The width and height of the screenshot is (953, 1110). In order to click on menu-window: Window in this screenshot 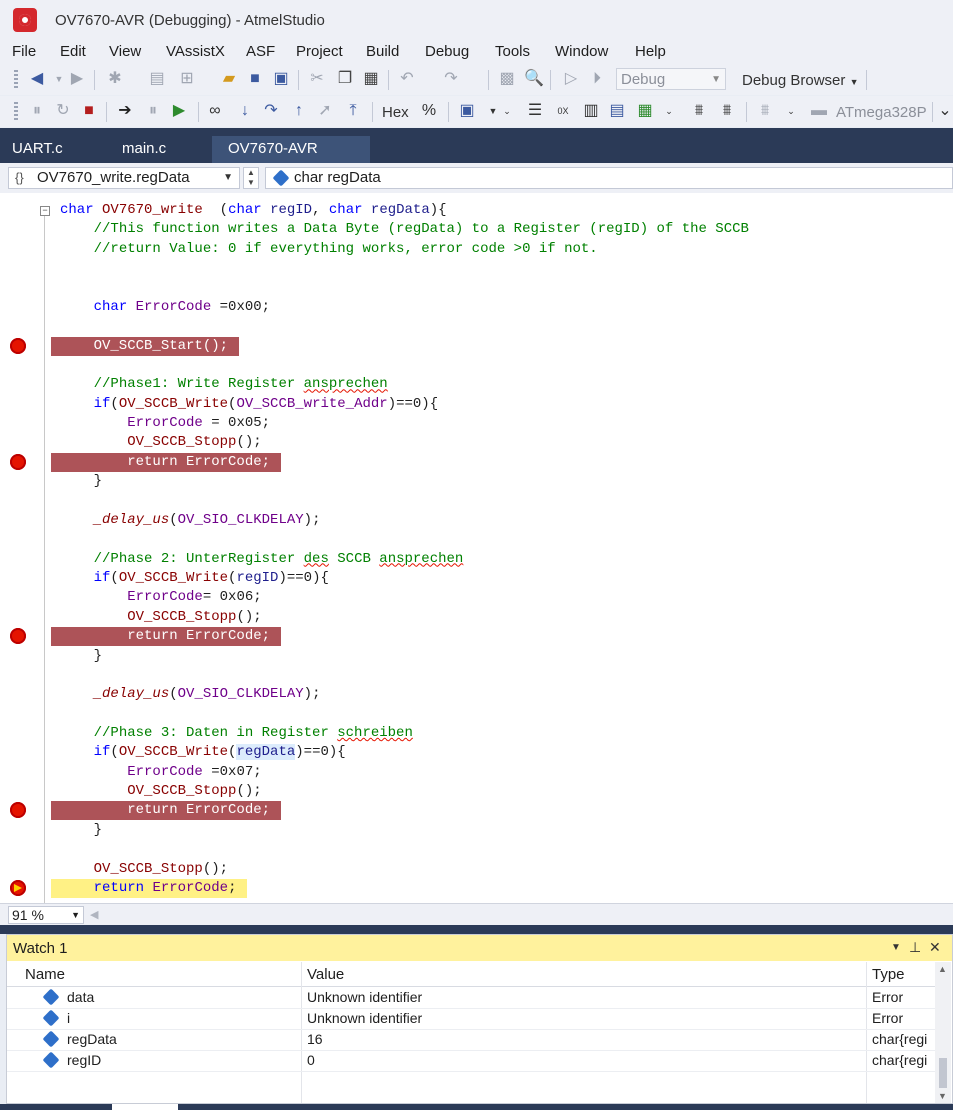, I will do `click(581, 51)`.